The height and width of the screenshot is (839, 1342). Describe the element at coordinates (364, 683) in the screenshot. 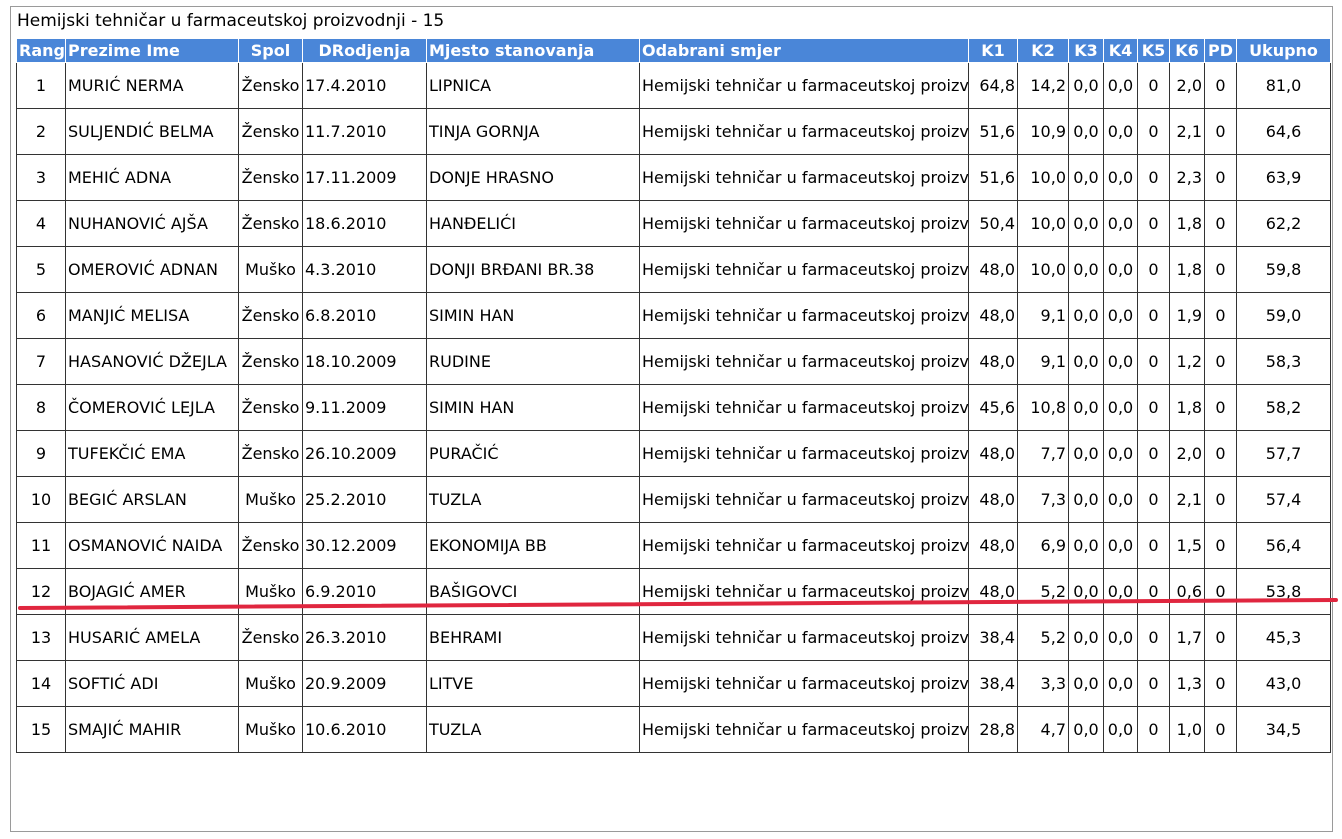

I see `cell-birth-date: 20.9.2009` at that location.